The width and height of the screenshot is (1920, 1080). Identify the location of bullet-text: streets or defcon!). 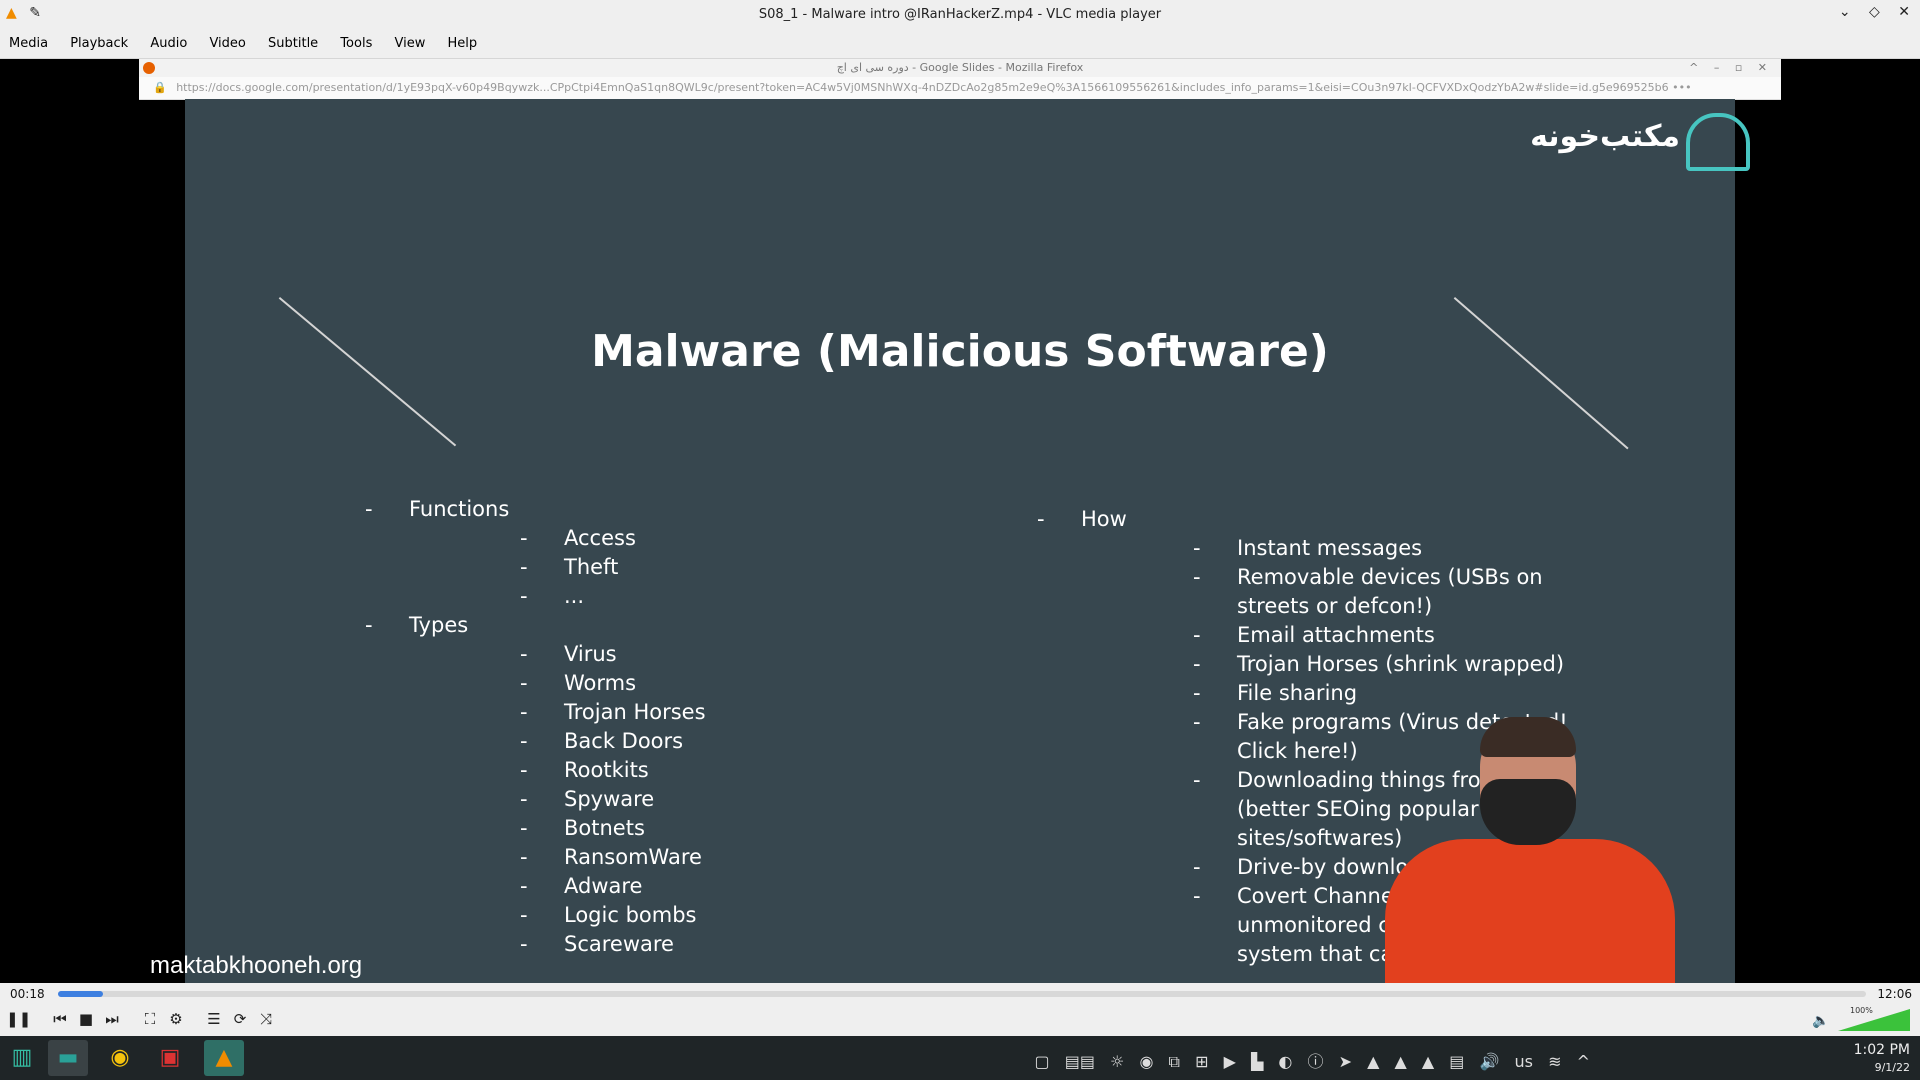
(1335, 606).